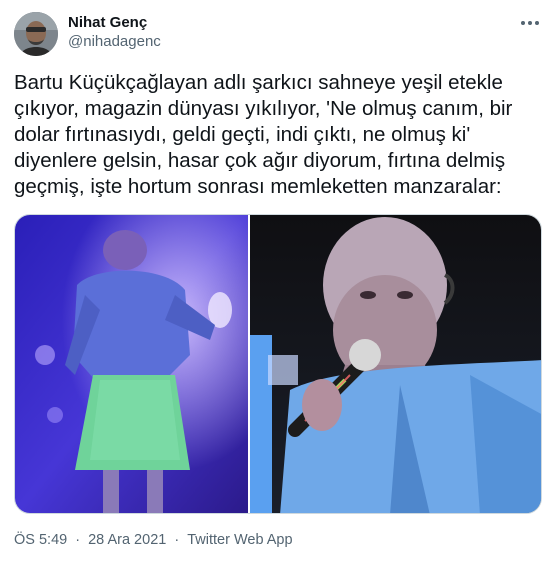 The height and width of the screenshot is (565, 557). I want to click on tweet-meta: ÖS 5:49 · 28 Ara 2021 · Twitter Web App, so click(153, 540).